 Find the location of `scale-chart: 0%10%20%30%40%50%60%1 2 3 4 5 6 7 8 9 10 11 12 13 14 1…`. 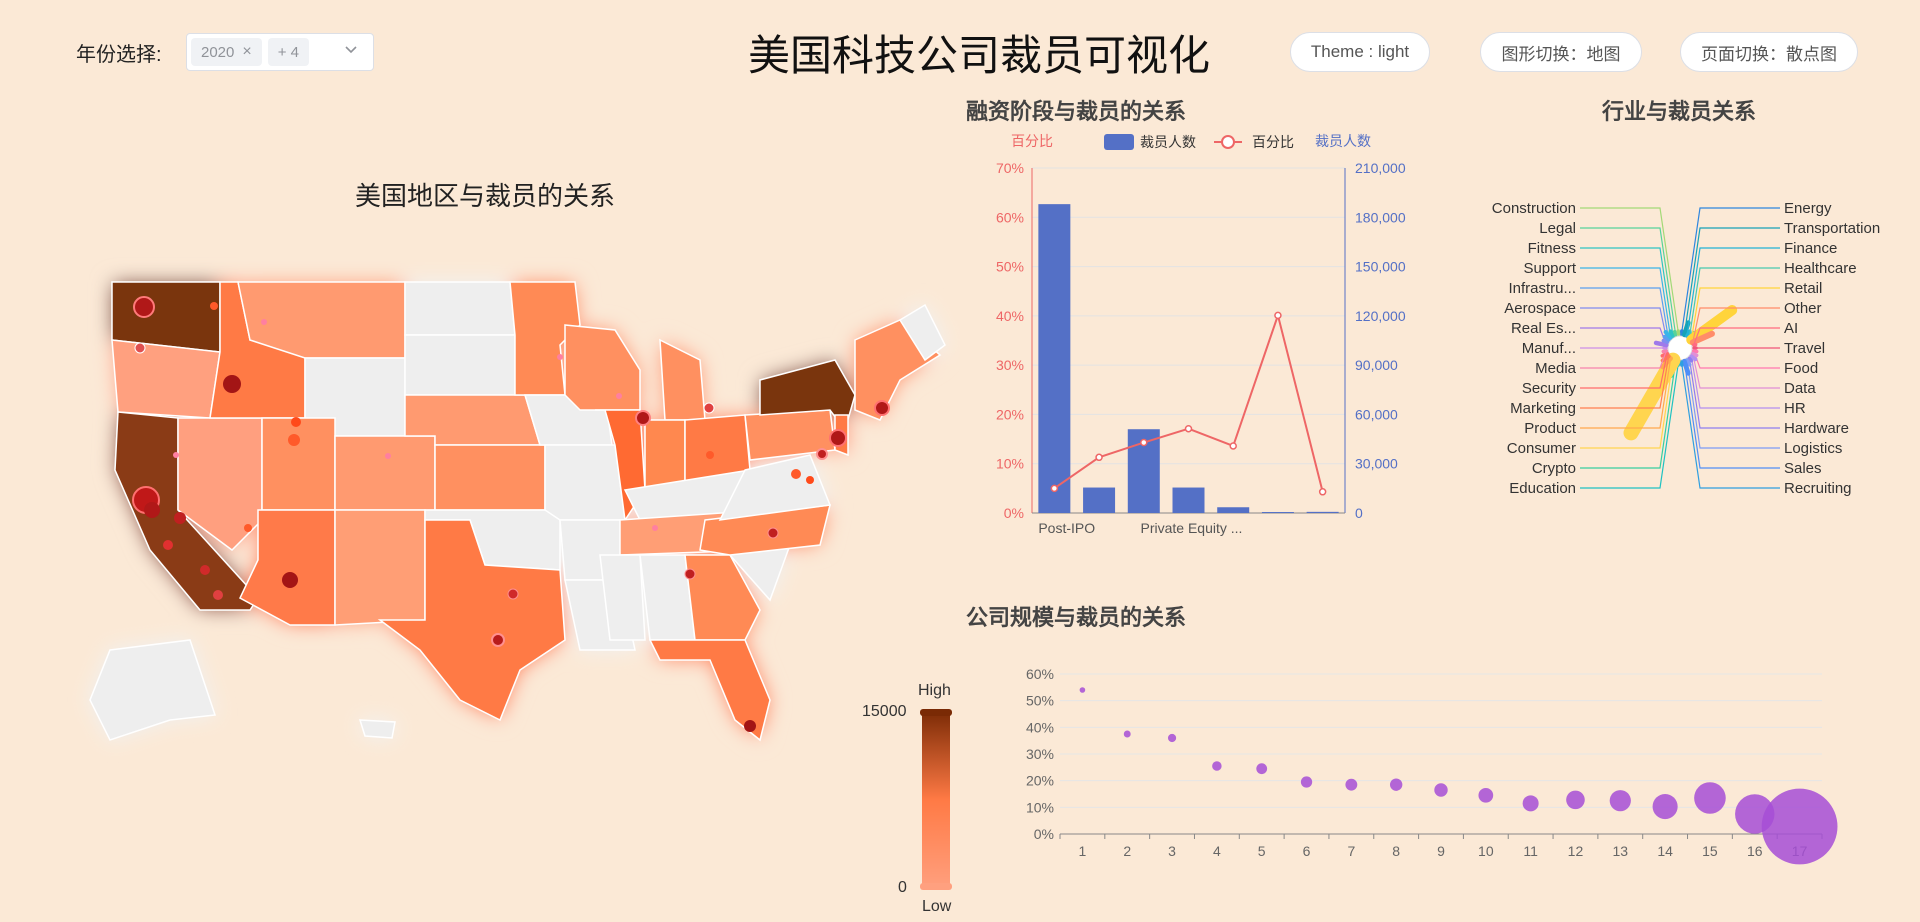

scale-chart: 0%10%20%30%40%50%60%1 2 3 4 5 6 7 8 9 10 11 12 13 14 1… is located at coordinates (1432, 765).